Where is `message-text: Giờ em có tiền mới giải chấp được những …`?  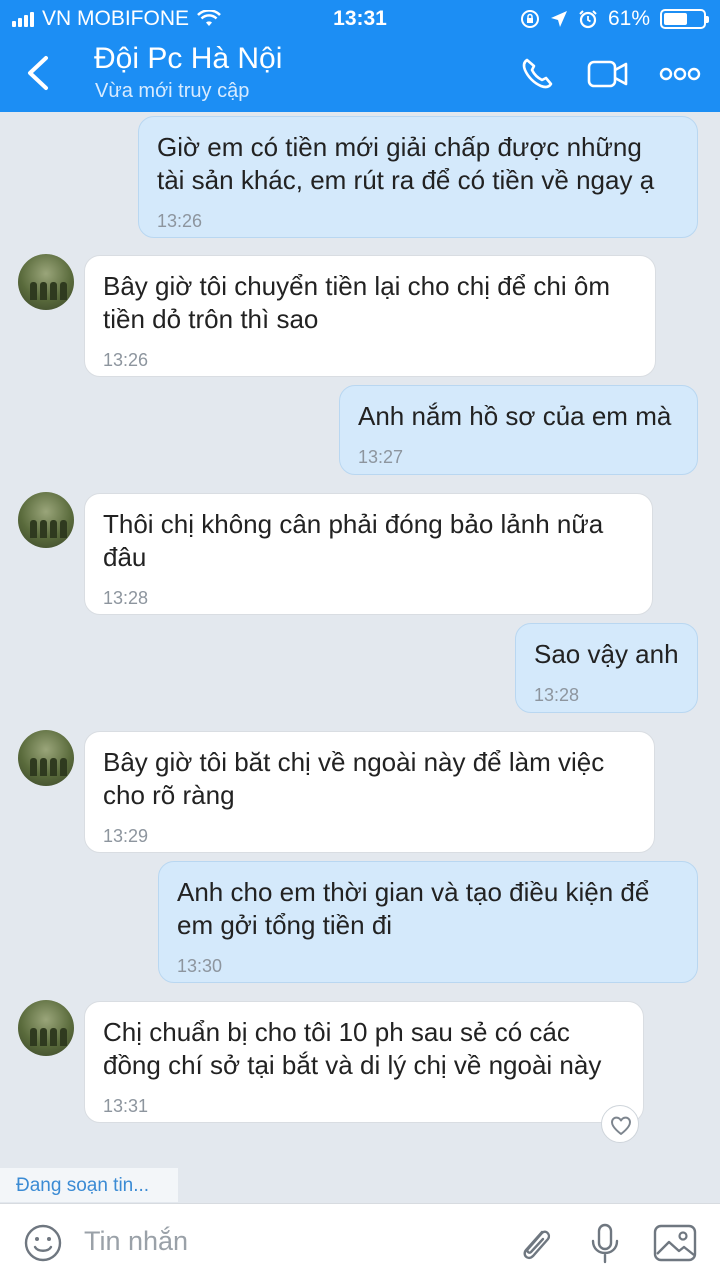 message-text: Giờ em có tiền mới giải chấp được những … is located at coordinates (406, 163).